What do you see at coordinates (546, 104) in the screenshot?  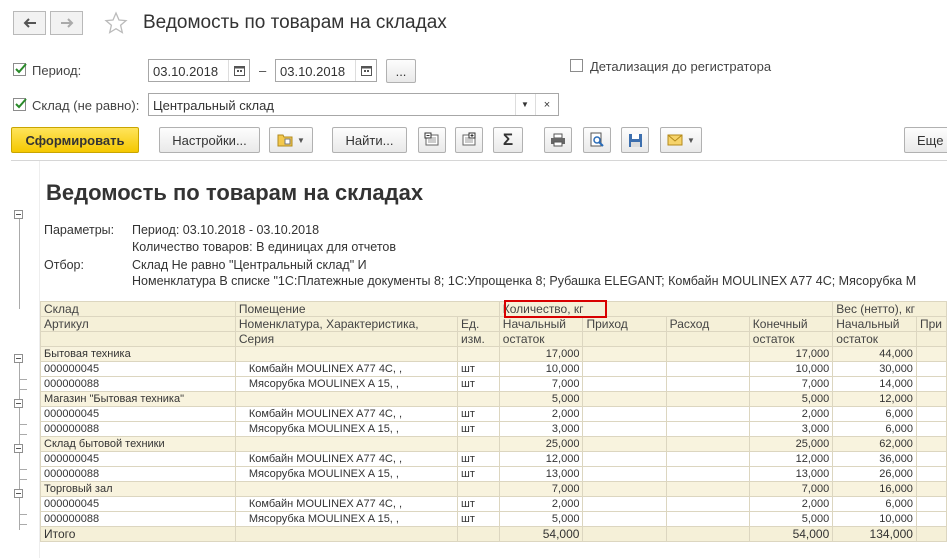 I see `clear-icon: ×` at bounding box center [546, 104].